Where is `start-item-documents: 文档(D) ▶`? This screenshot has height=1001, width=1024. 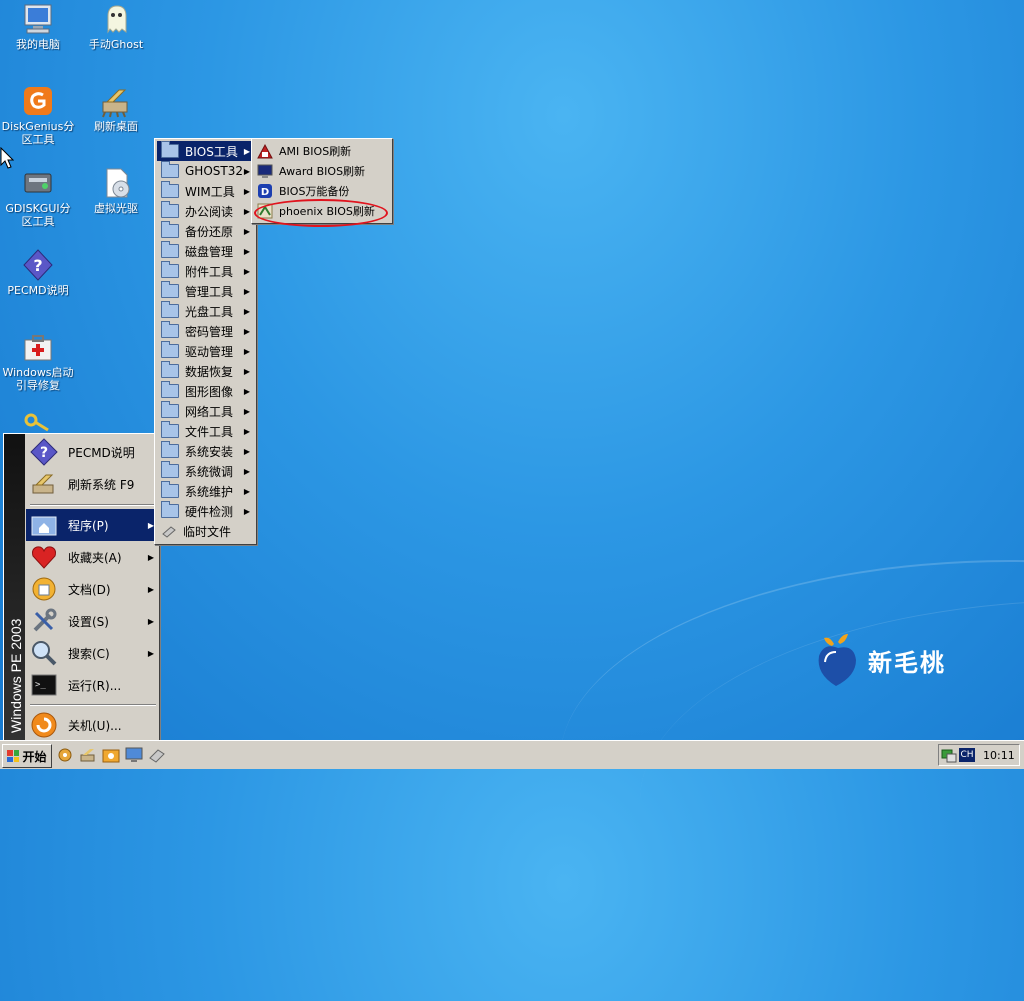
start-item-documents: 文档(D) ▶ is located at coordinates (92, 589).